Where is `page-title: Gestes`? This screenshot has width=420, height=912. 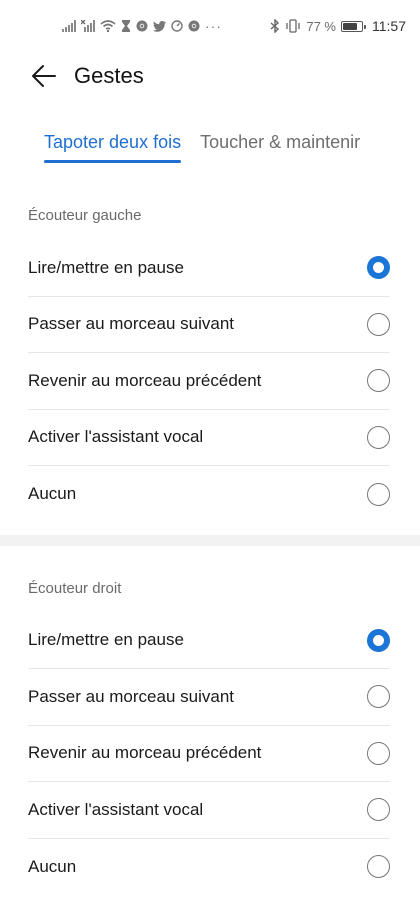 page-title: Gestes is located at coordinates (109, 75).